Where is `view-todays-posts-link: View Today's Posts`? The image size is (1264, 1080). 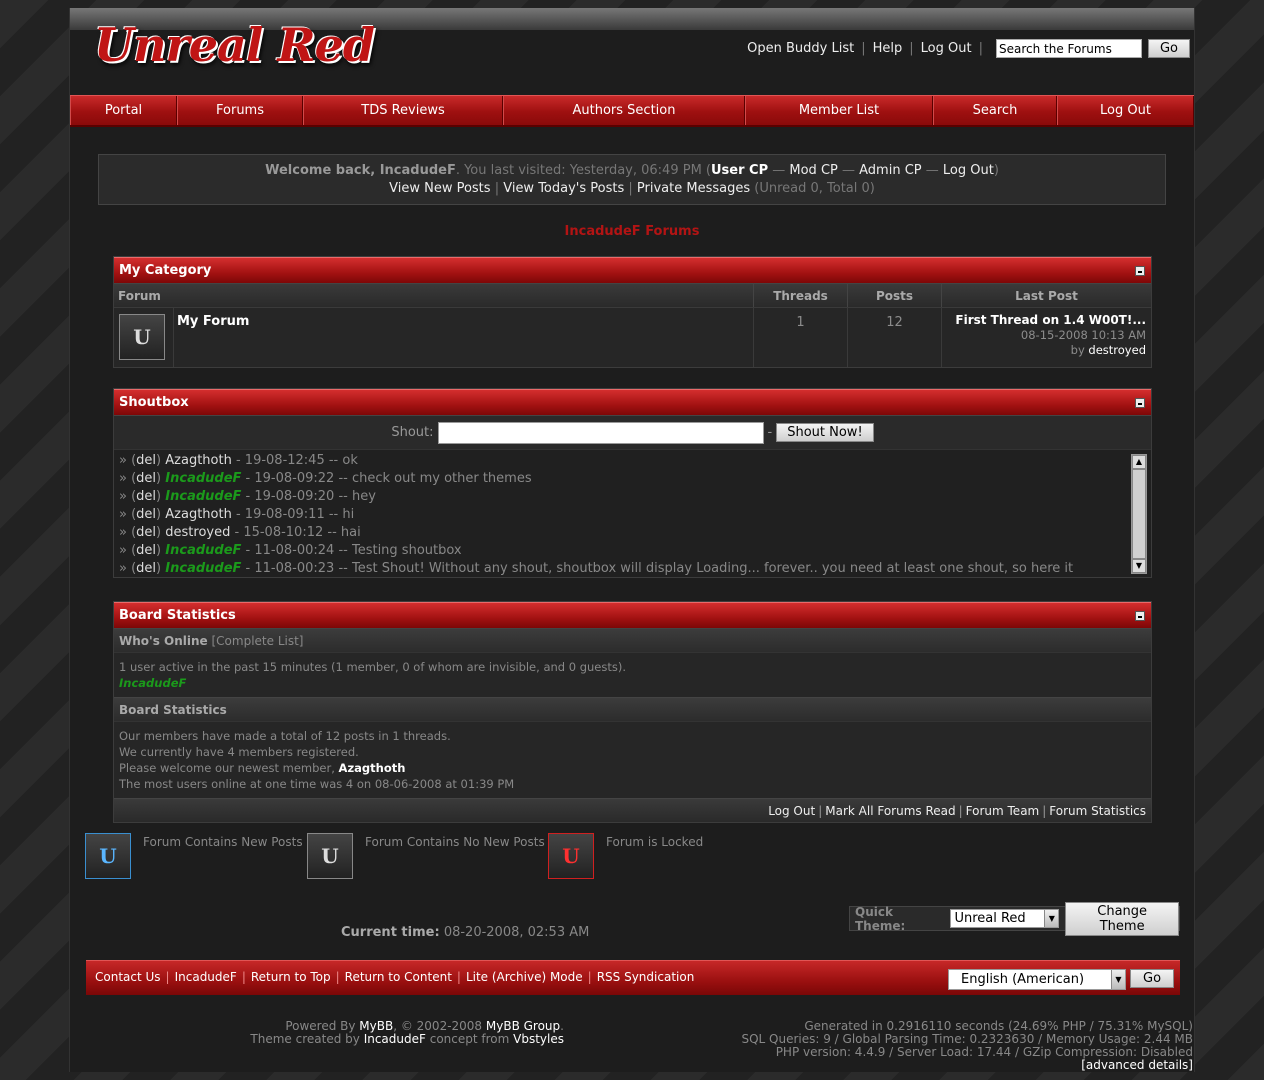
view-todays-posts-link: View Today's Posts is located at coordinates (563, 188).